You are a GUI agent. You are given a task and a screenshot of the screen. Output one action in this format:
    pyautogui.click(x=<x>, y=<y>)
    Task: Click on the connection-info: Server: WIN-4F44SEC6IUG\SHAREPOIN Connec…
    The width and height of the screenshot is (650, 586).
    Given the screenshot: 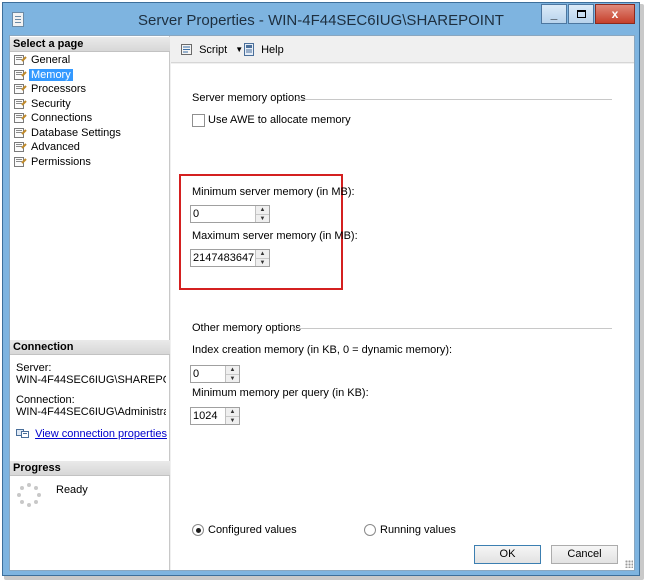 What is the action you would take?
    pyautogui.click(x=91, y=390)
    